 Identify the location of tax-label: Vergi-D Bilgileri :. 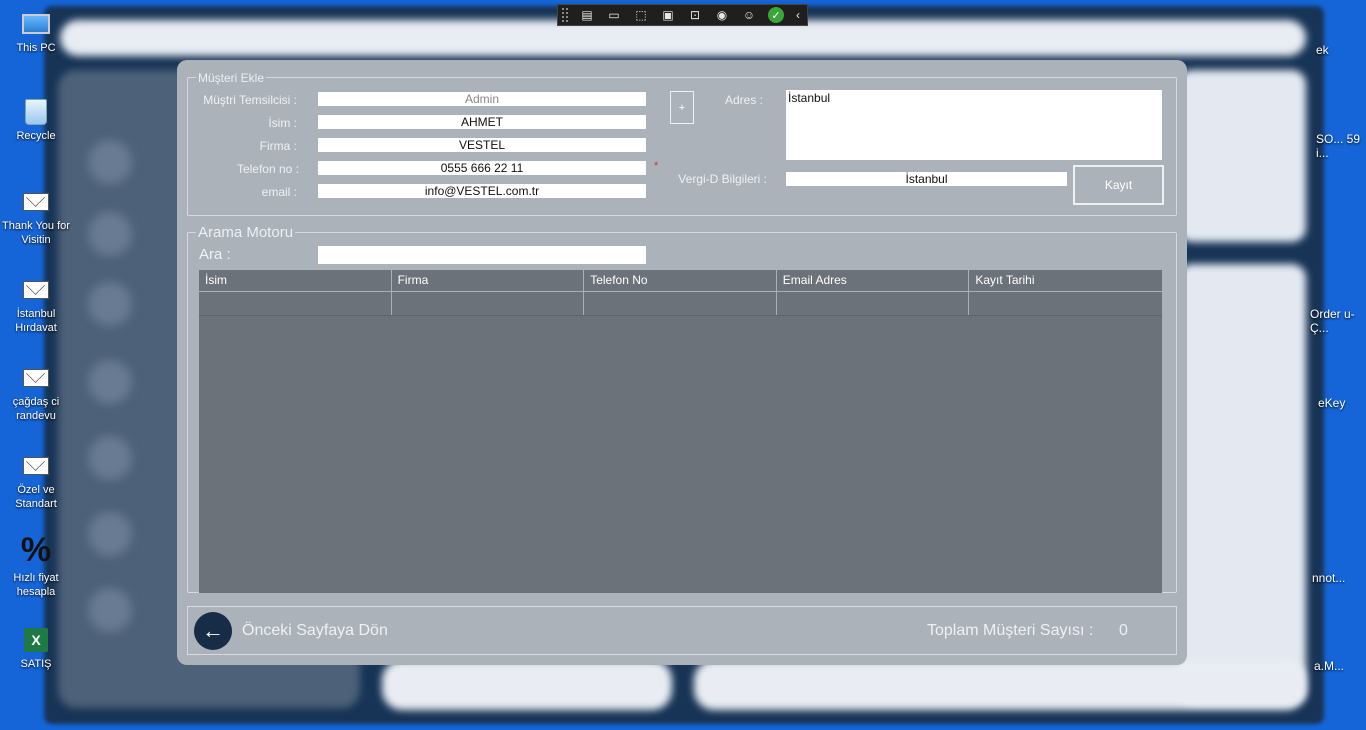
(722, 179).